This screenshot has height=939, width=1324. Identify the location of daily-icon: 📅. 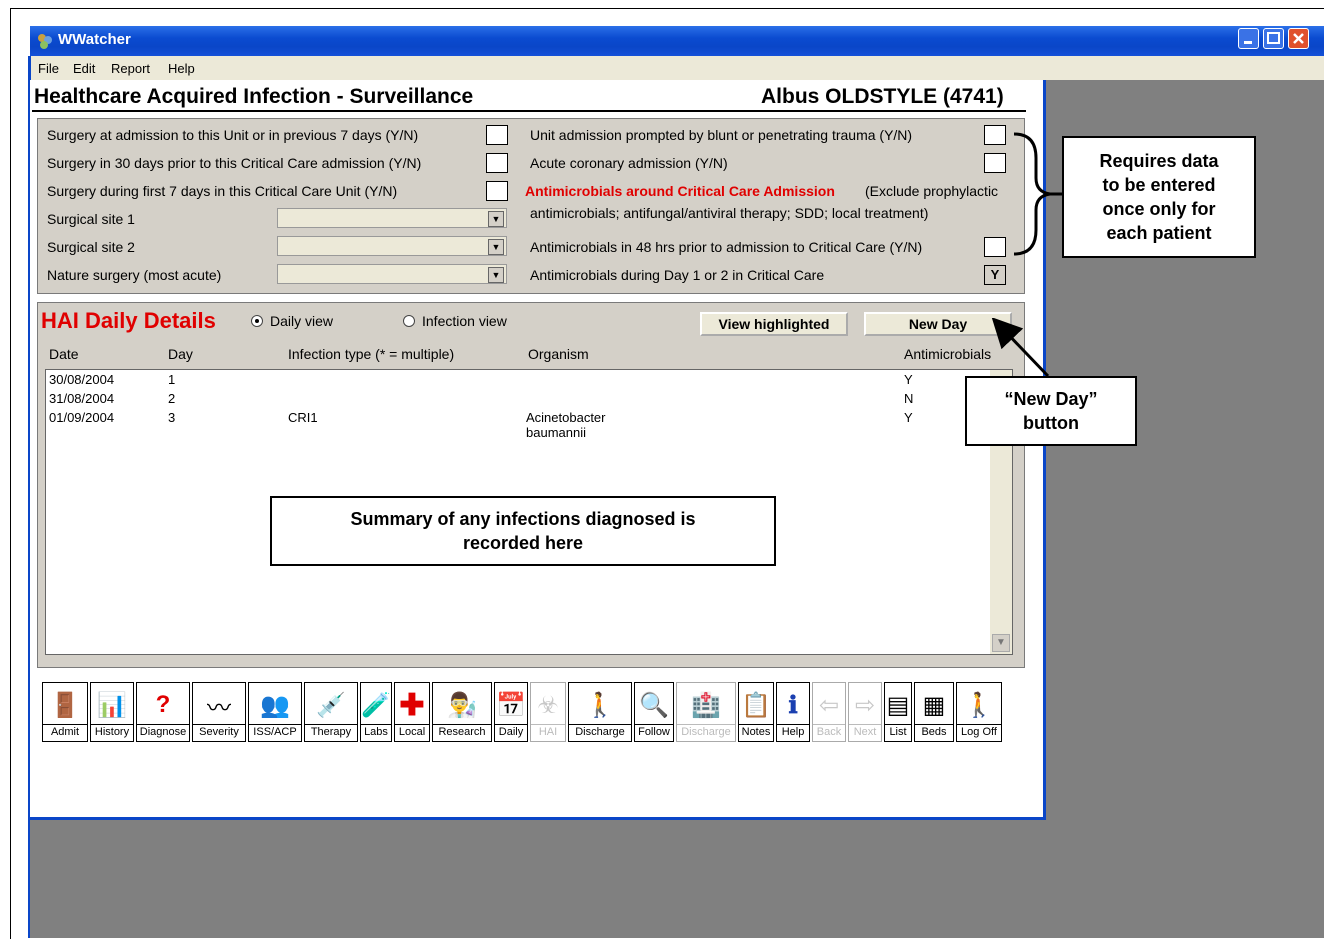
(511, 705).